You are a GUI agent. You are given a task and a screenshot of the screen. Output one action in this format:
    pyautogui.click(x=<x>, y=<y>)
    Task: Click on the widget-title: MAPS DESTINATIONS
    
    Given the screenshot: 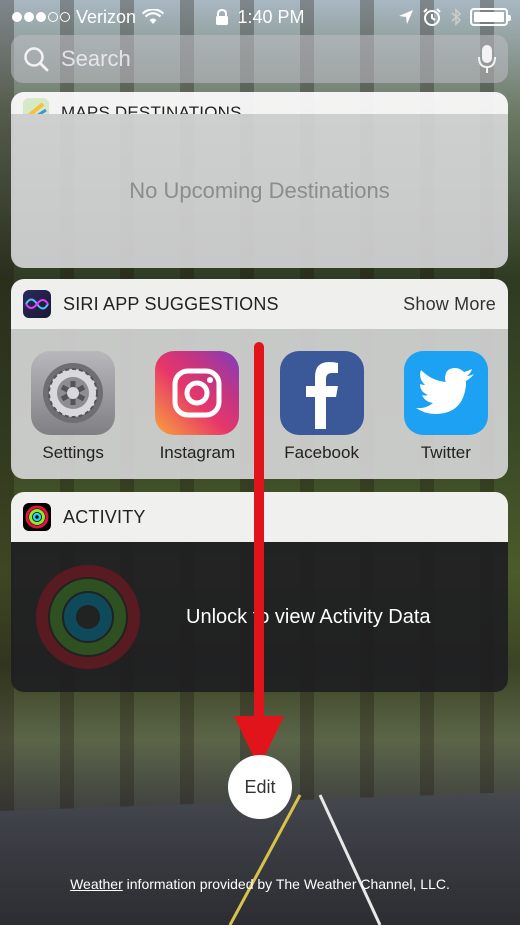 What is the action you would take?
    pyautogui.click(x=151, y=108)
    